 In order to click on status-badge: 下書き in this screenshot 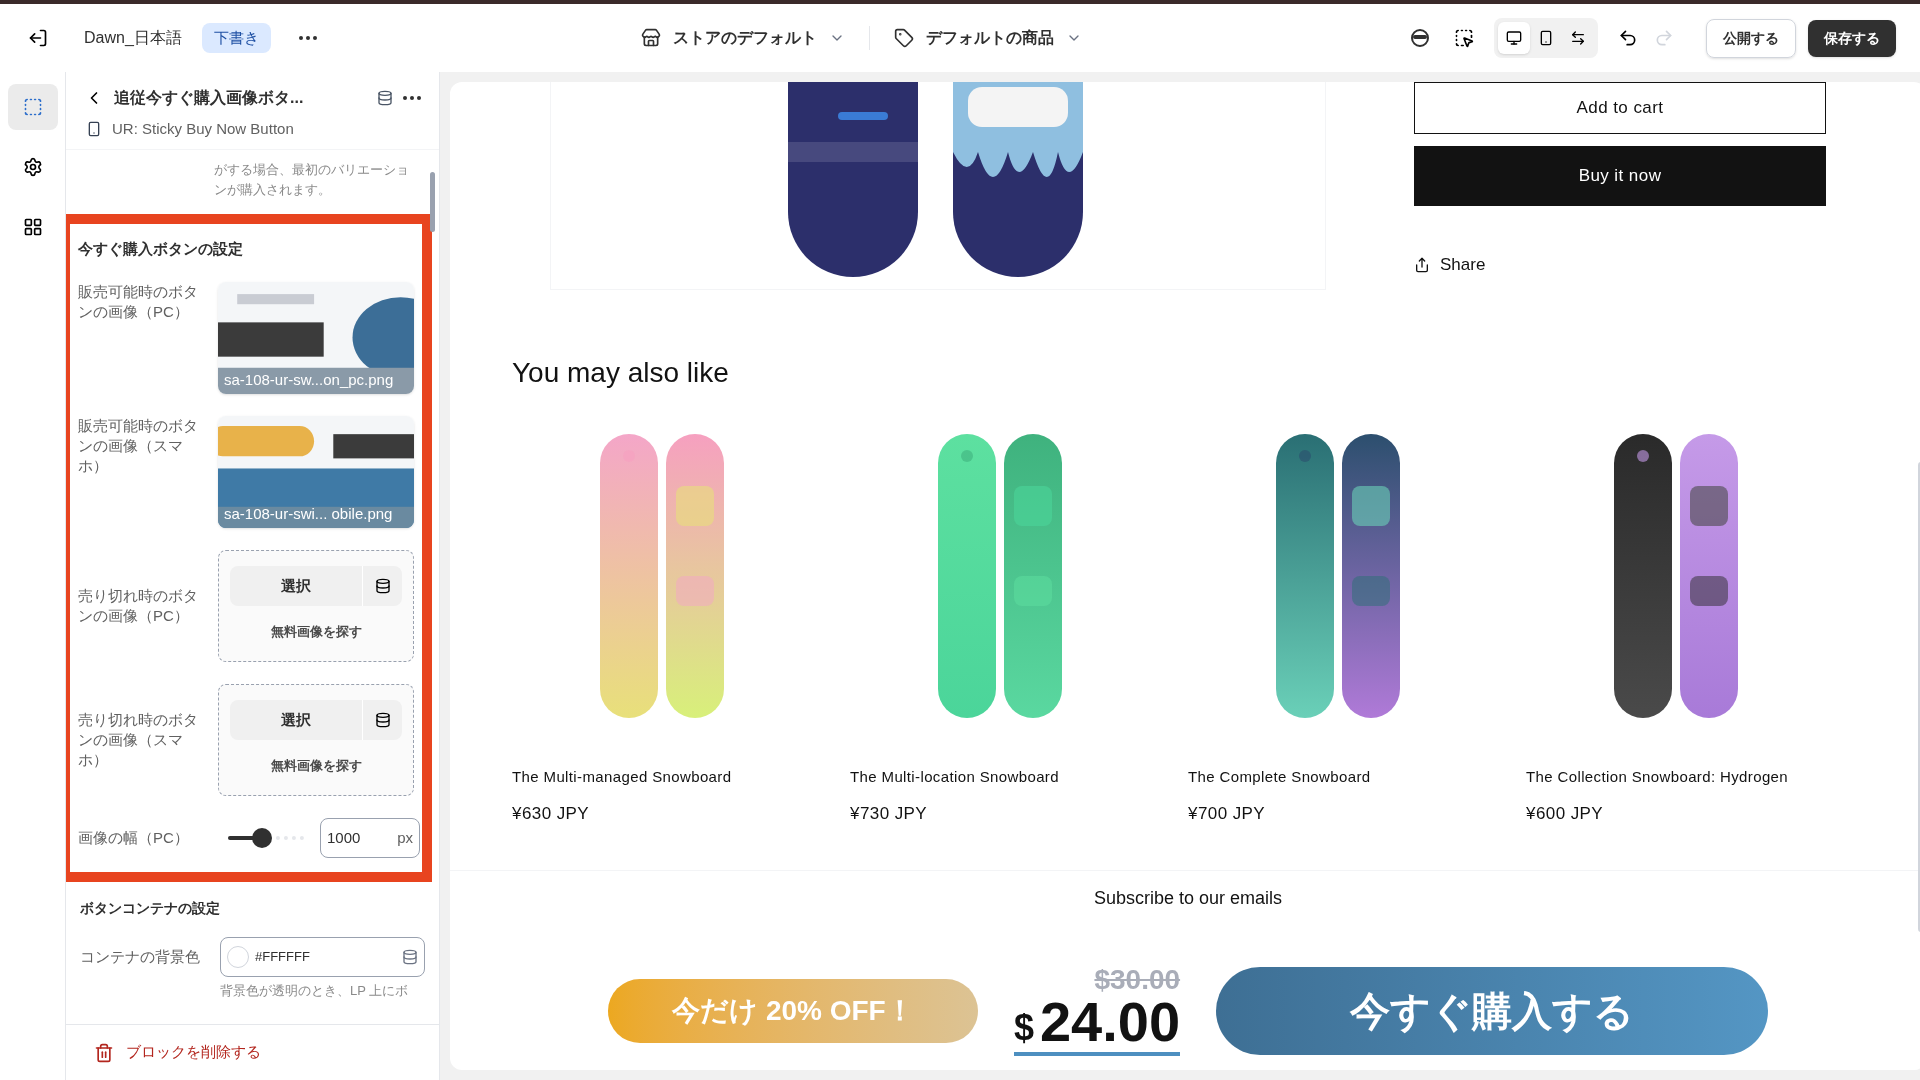, I will do `click(236, 38)`.